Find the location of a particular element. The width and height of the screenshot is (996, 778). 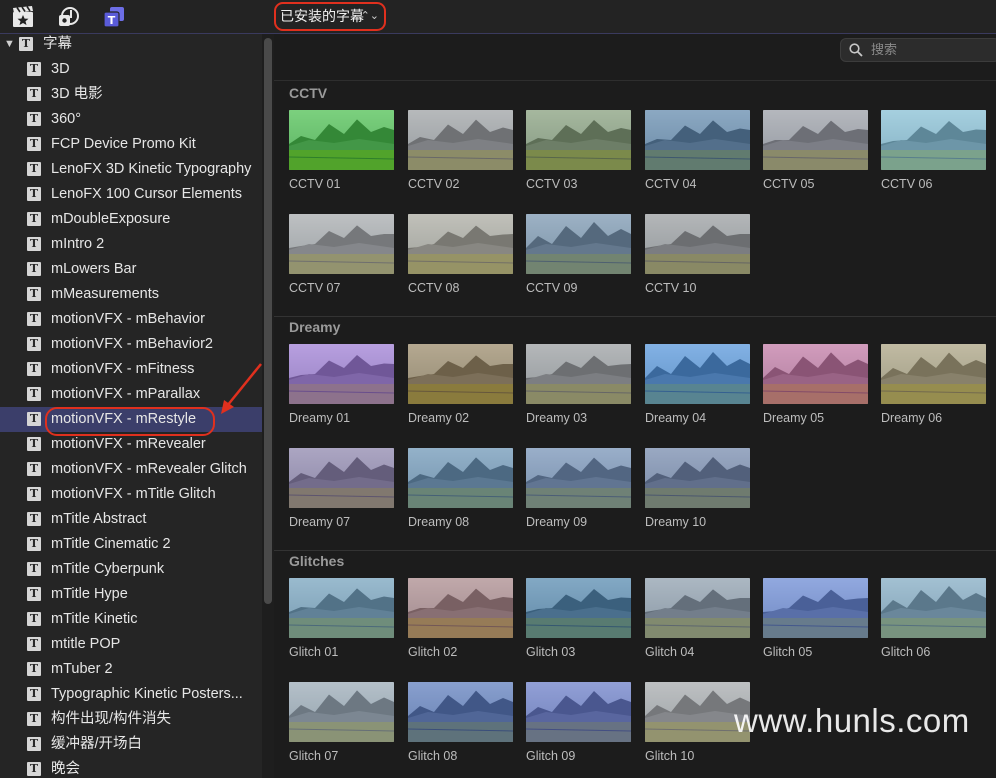

music-photo-icon is located at coordinates (68, 17).